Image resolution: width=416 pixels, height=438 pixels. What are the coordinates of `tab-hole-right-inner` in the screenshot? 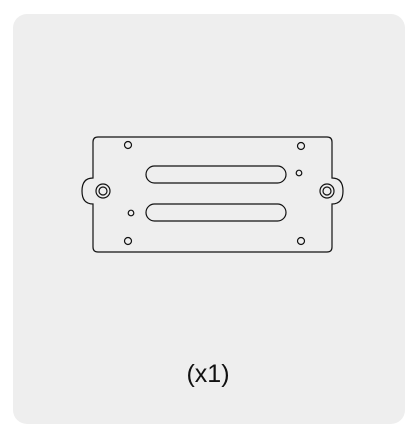 It's located at (327, 191).